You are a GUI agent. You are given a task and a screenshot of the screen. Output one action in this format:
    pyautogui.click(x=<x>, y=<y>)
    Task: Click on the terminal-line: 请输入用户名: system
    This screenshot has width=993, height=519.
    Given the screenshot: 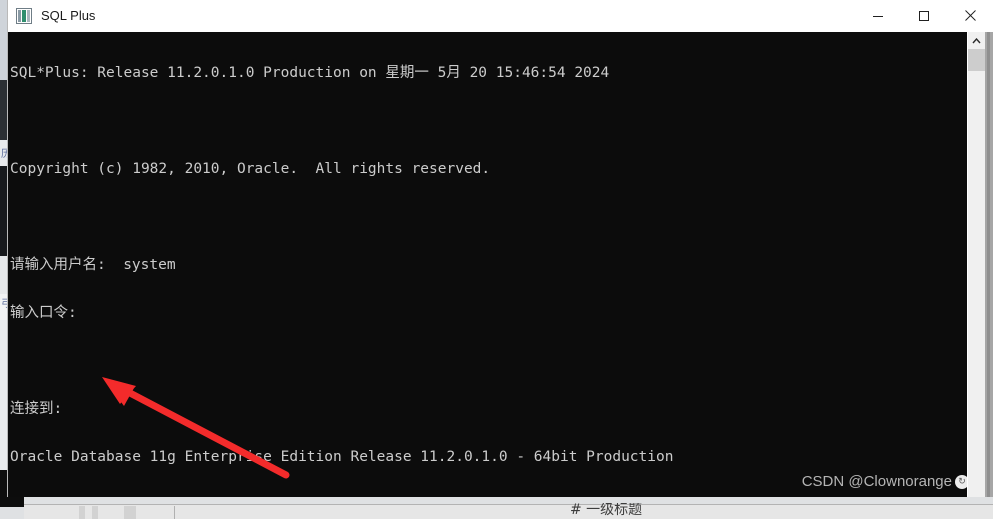 What is the action you would take?
    pyautogui.click(x=93, y=265)
    